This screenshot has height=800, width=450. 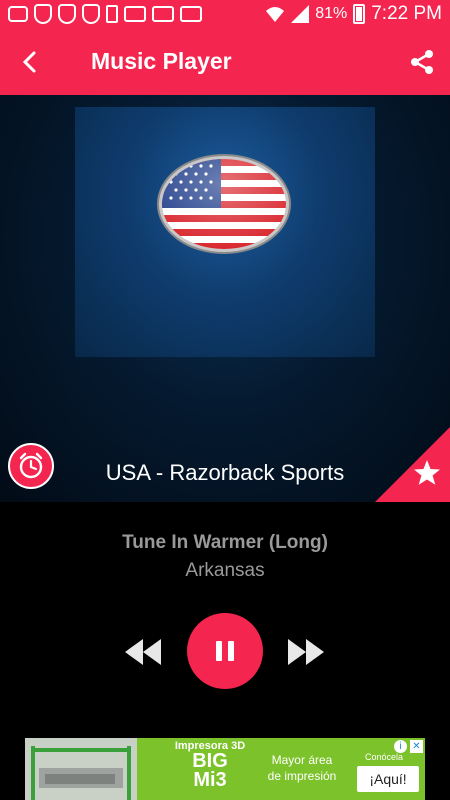 What do you see at coordinates (422, 62) in the screenshot?
I see `share-icon` at bounding box center [422, 62].